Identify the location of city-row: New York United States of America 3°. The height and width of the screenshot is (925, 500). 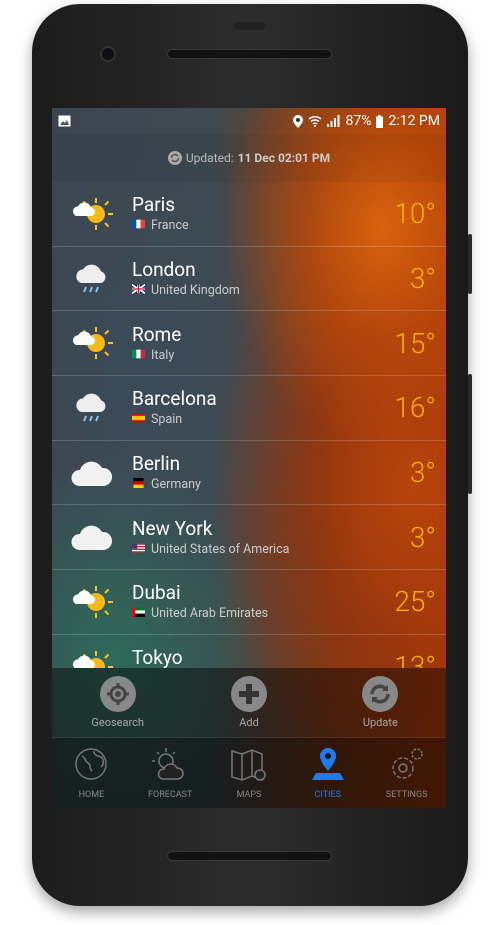
(249, 538).